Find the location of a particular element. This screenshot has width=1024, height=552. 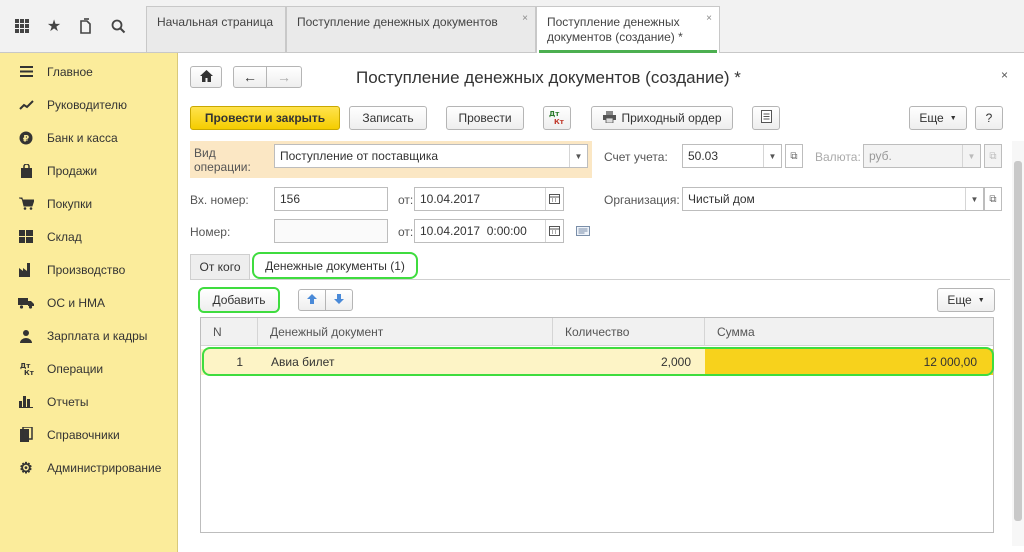

printer-icon is located at coordinates (609, 118).